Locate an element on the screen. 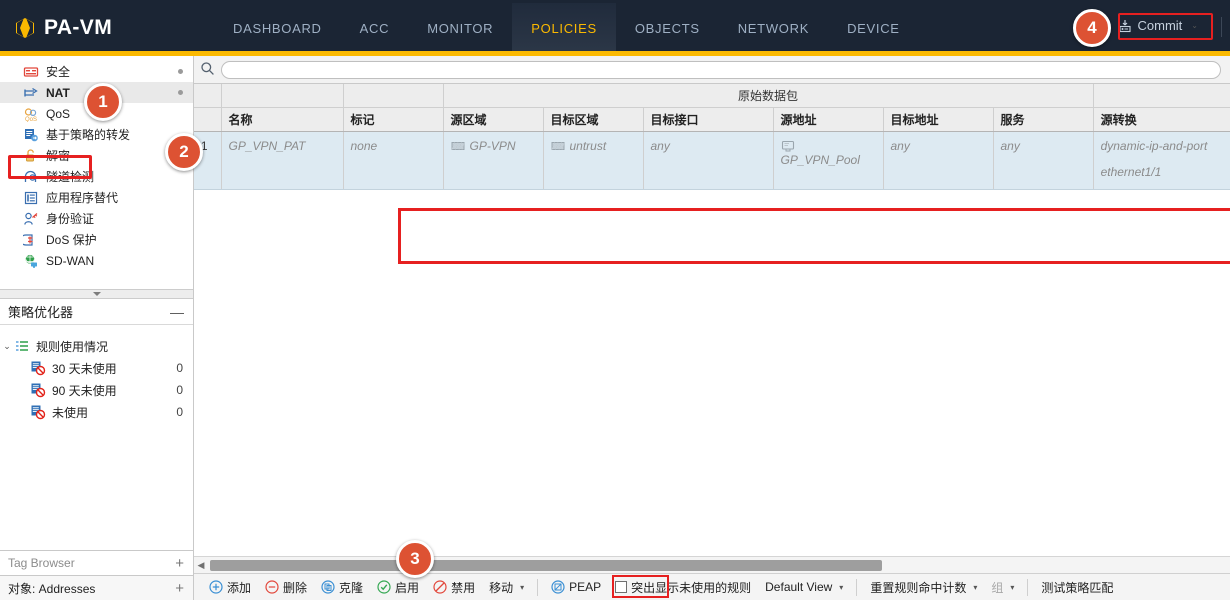 The width and height of the screenshot is (1230, 600). scroll-left-arrow-icon: ◀ is located at coordinates (201, 565).